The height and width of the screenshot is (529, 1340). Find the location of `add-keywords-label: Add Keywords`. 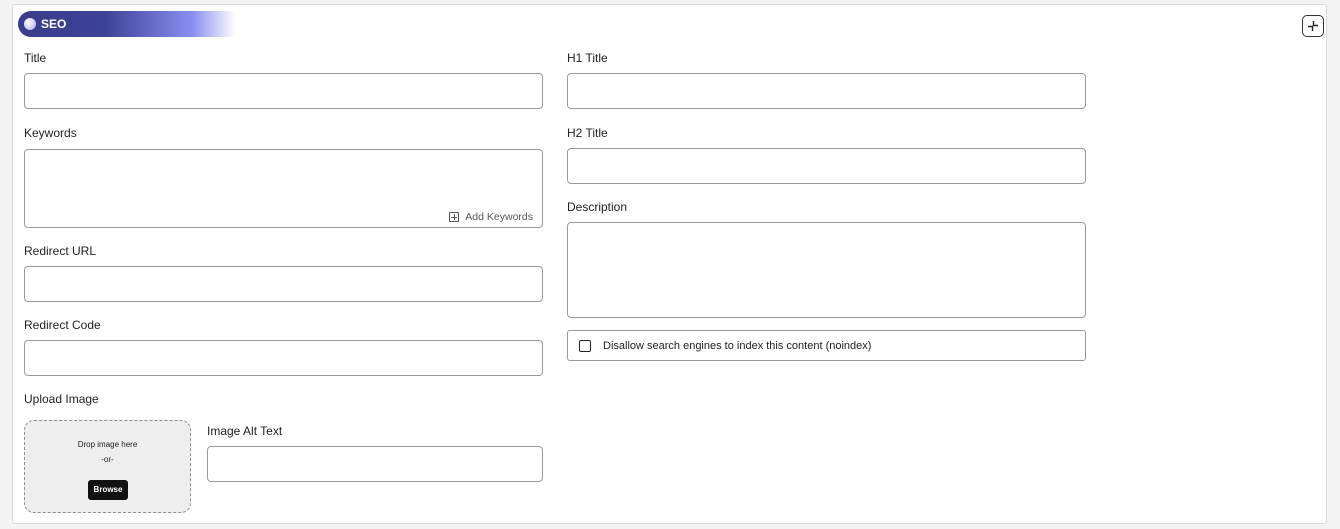

add-keywords-label: Add Keywords is located at coordinates (499, 217).